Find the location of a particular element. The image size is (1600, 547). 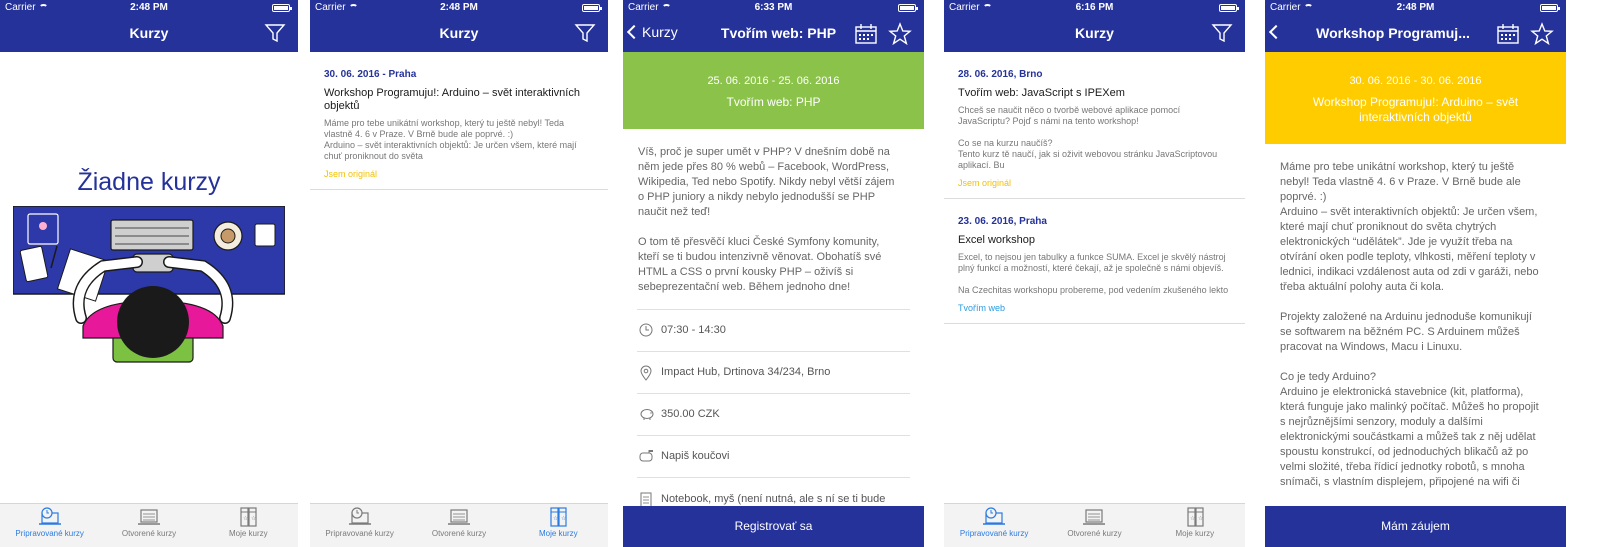

time-row: 07:30 - 14:30 is located at coordinates (773, 331).